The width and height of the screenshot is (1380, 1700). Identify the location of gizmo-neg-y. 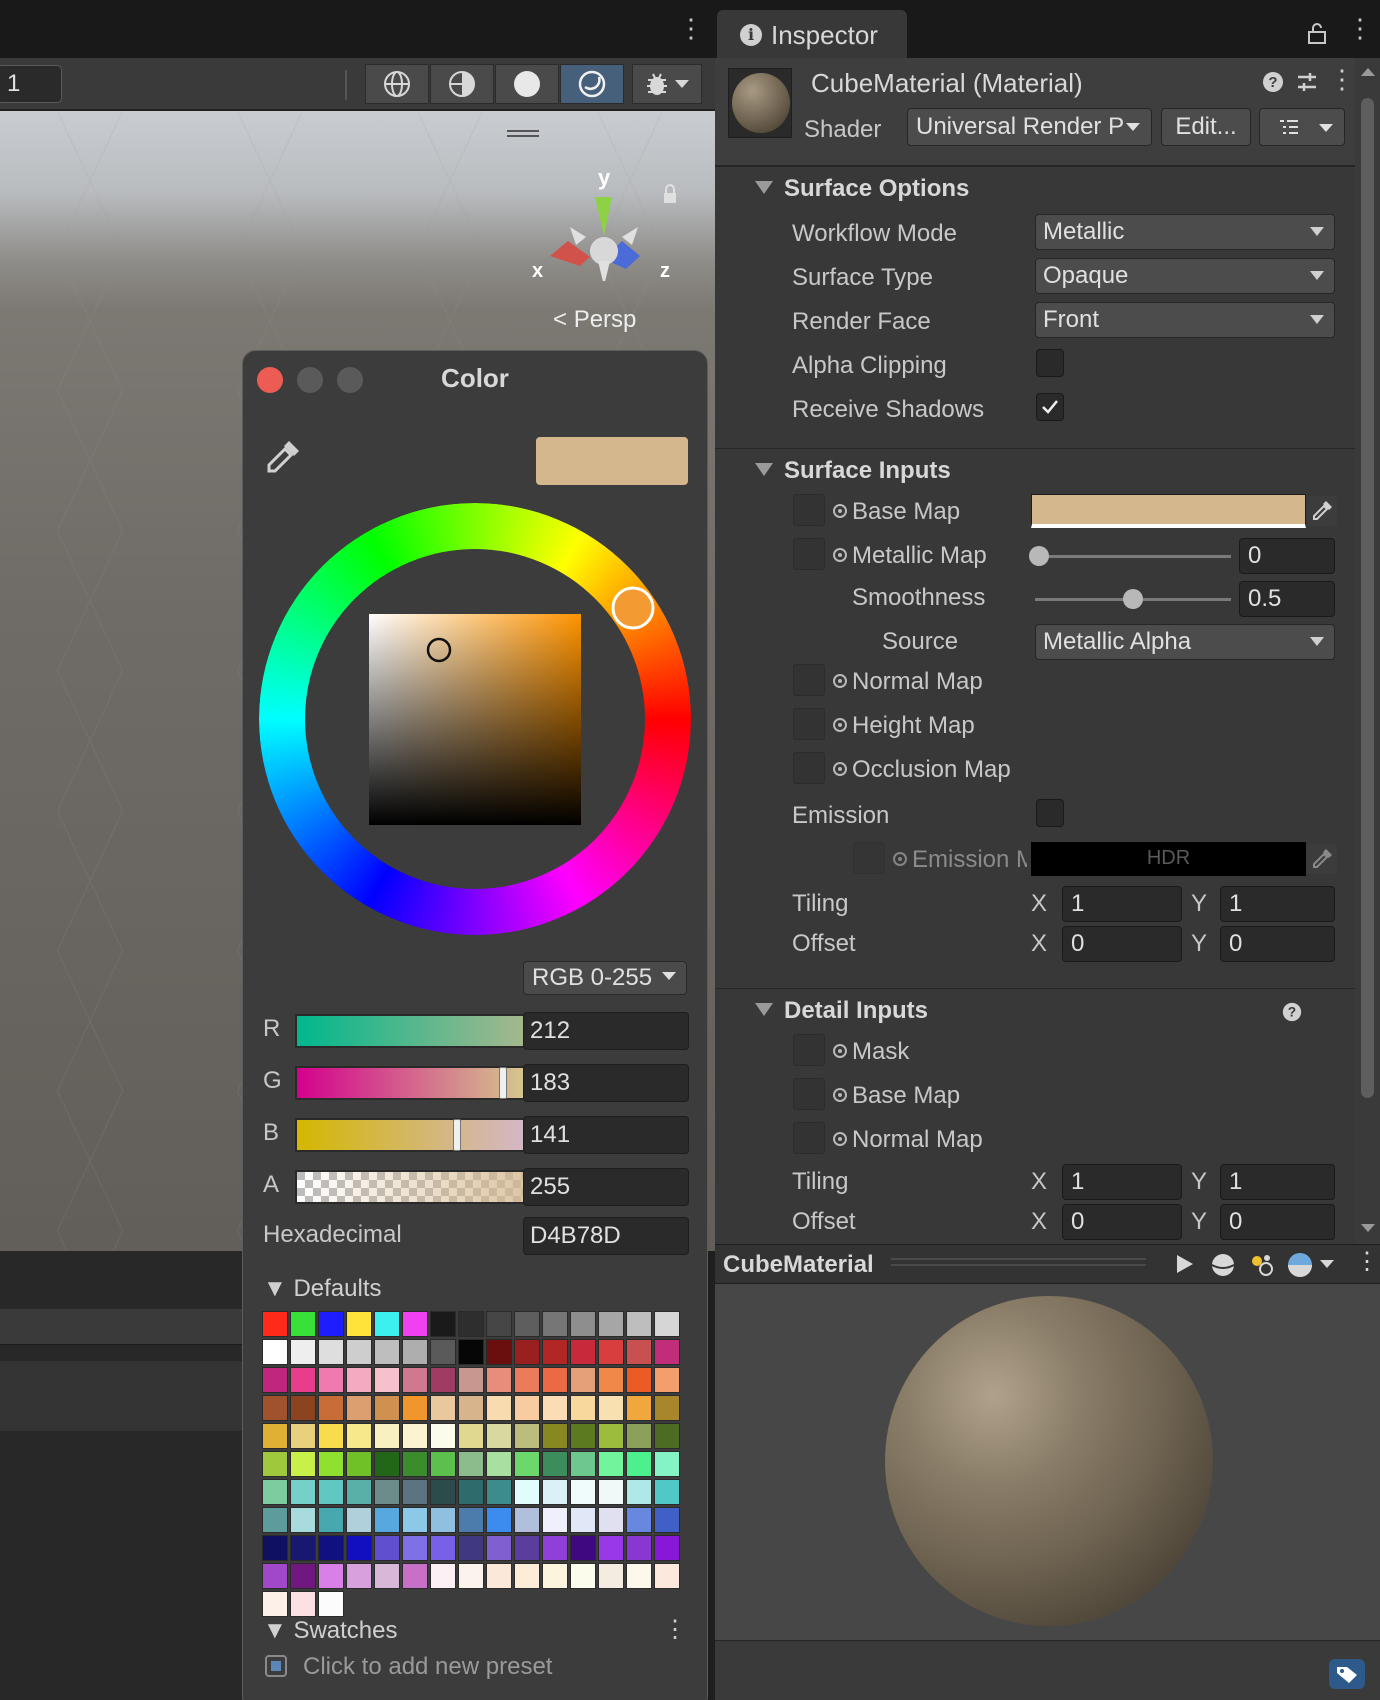
(604, 271).